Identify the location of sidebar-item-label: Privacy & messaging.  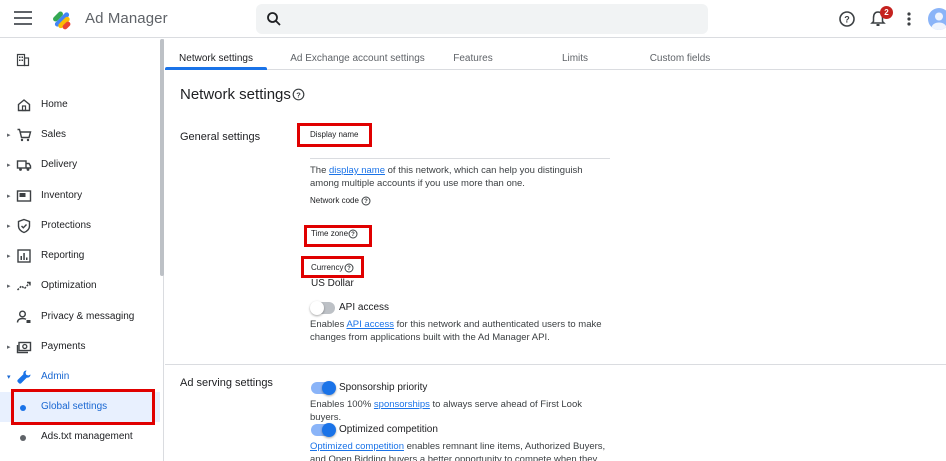
(88, 316).